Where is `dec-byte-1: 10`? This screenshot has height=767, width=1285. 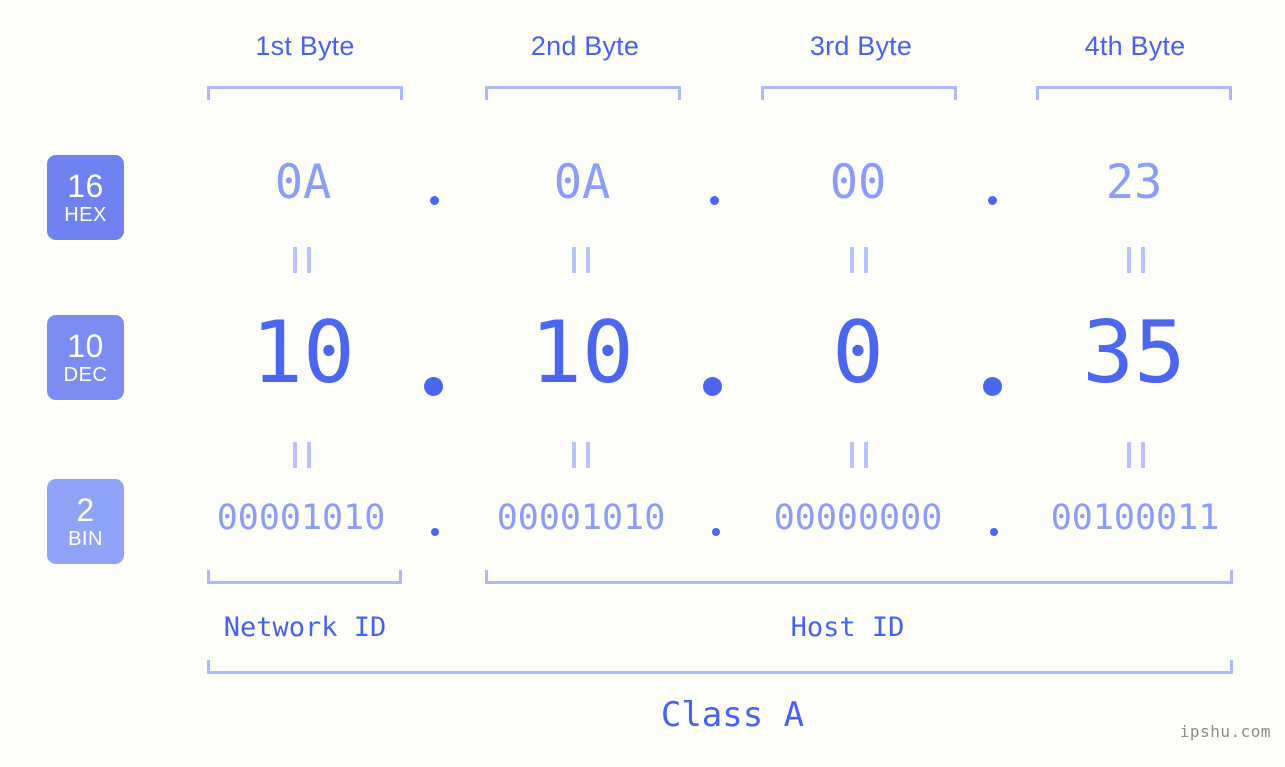 dec-byte-1: 10 is located at coordinates (303, 353).